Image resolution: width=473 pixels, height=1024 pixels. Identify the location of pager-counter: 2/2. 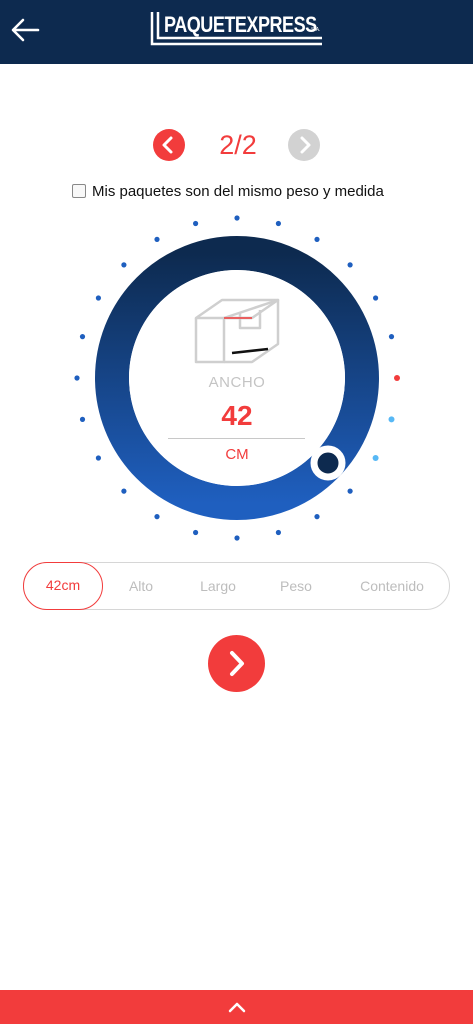
(238, 145).